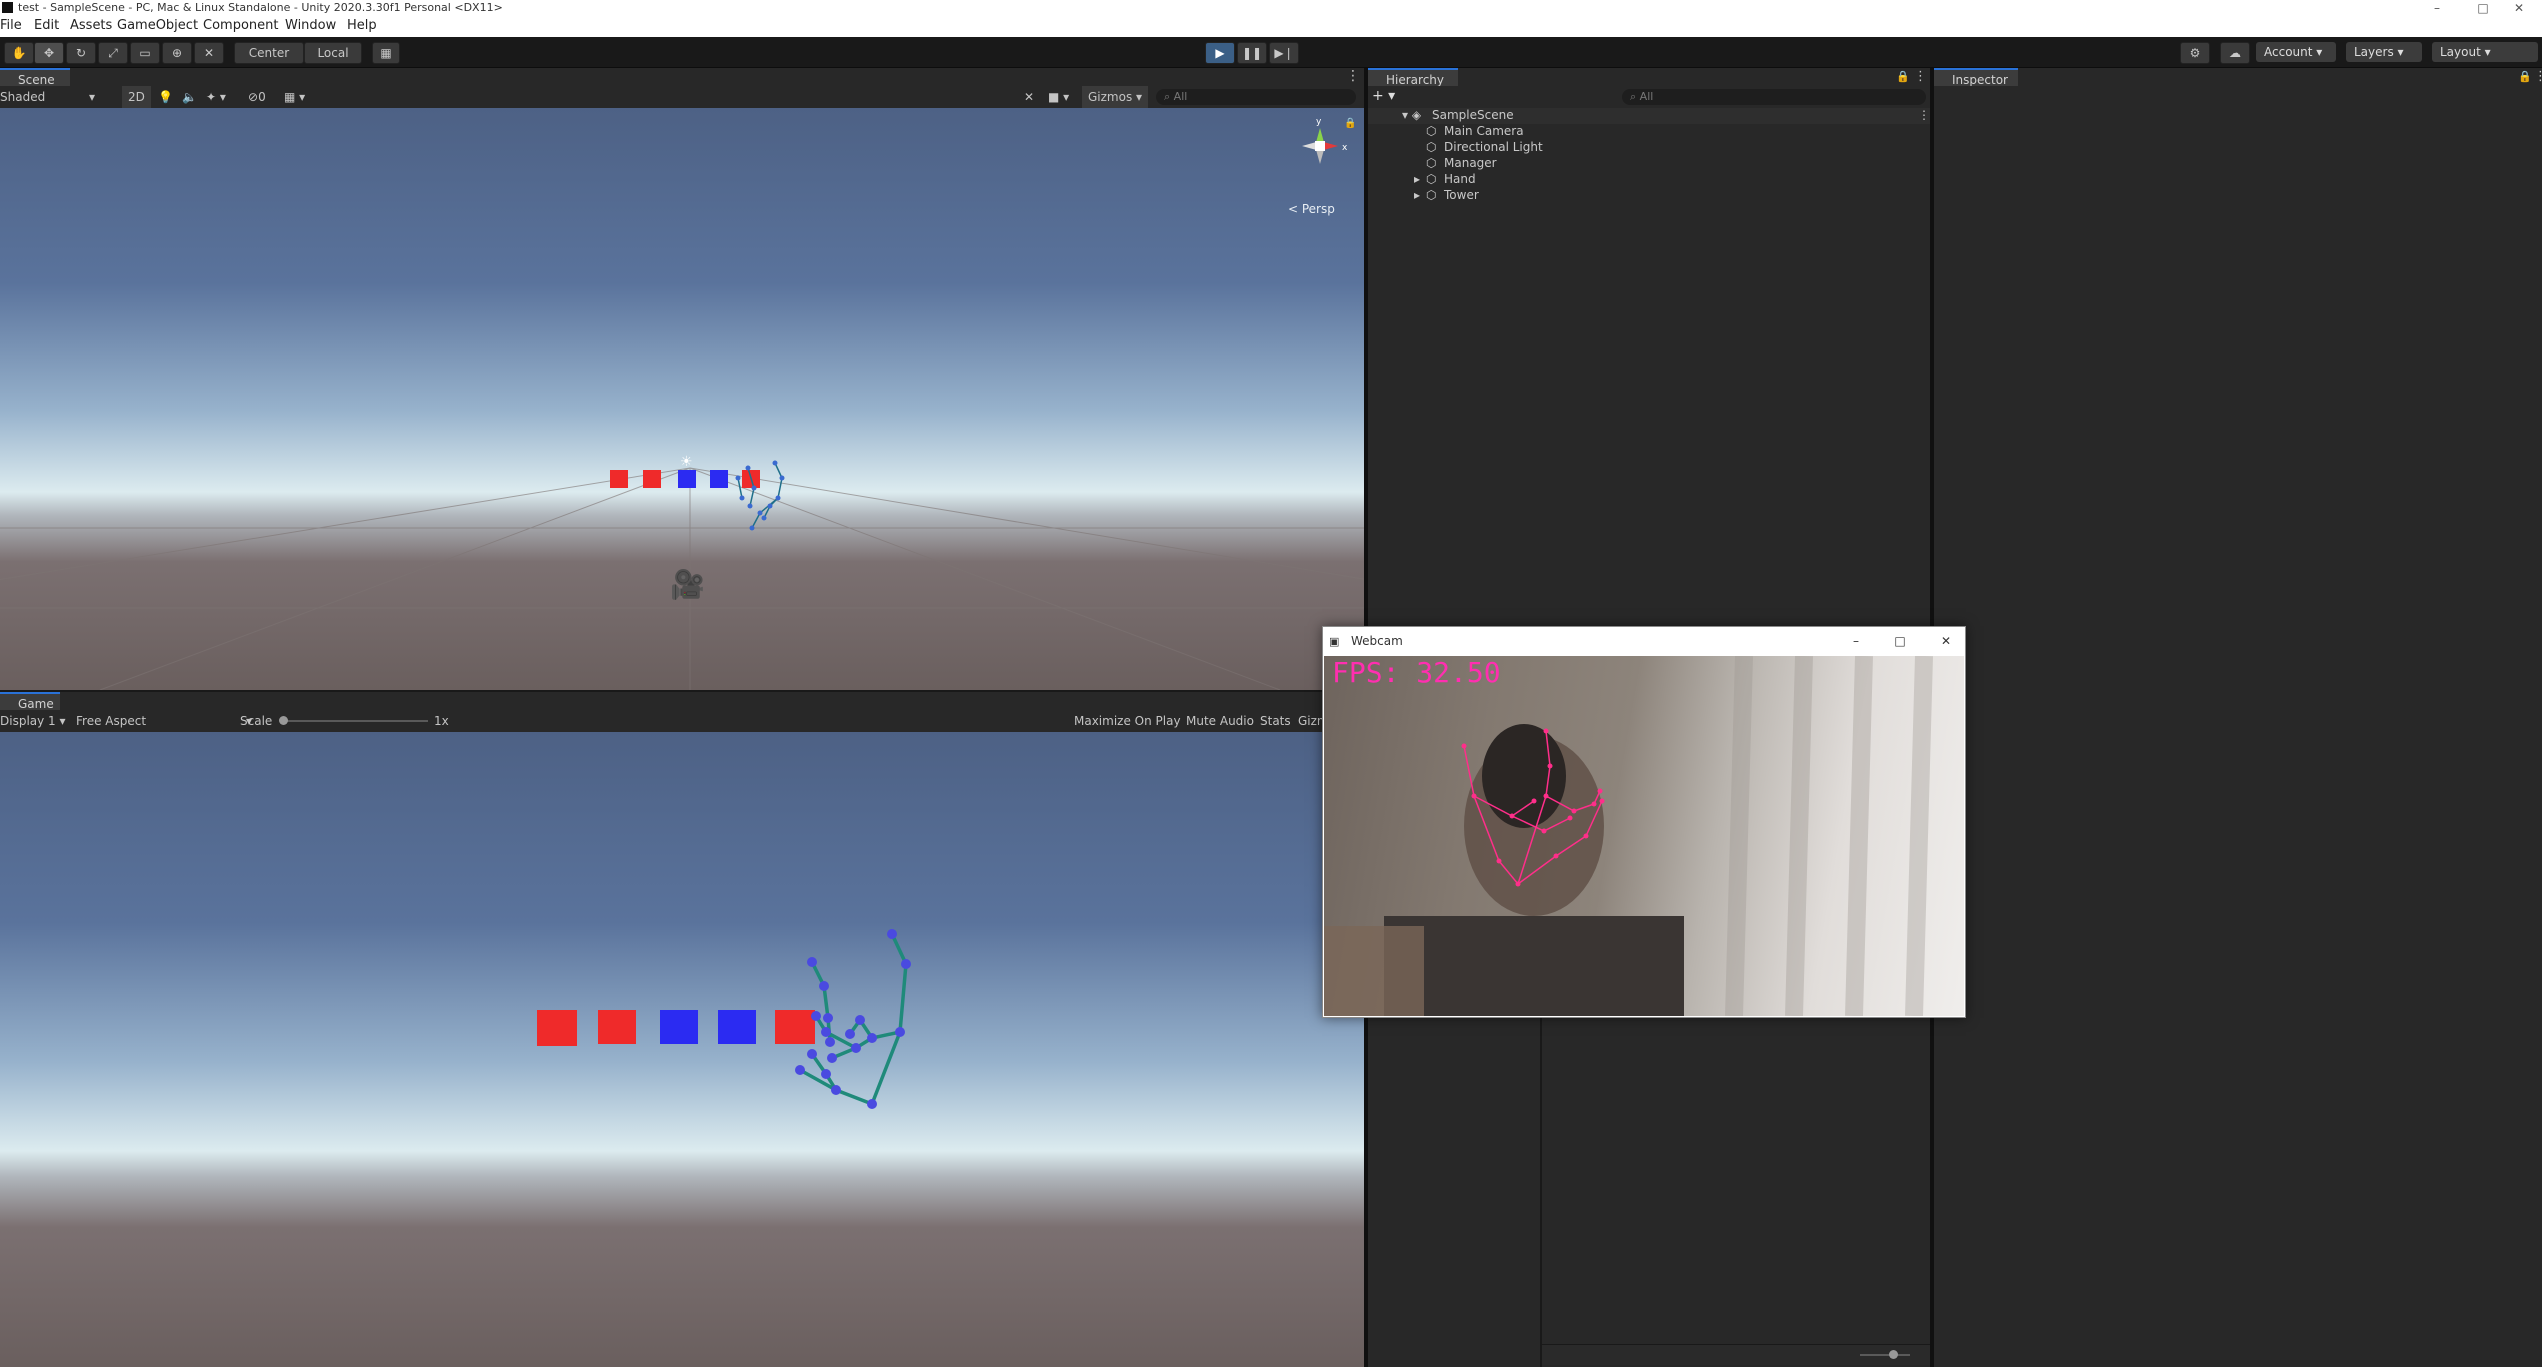 The height and width of the screenshot is (1367, 2542). I want to click on webcam-window: ▣ Webcam – □ ✕ FPS: 32.50, so click(1644, 822).